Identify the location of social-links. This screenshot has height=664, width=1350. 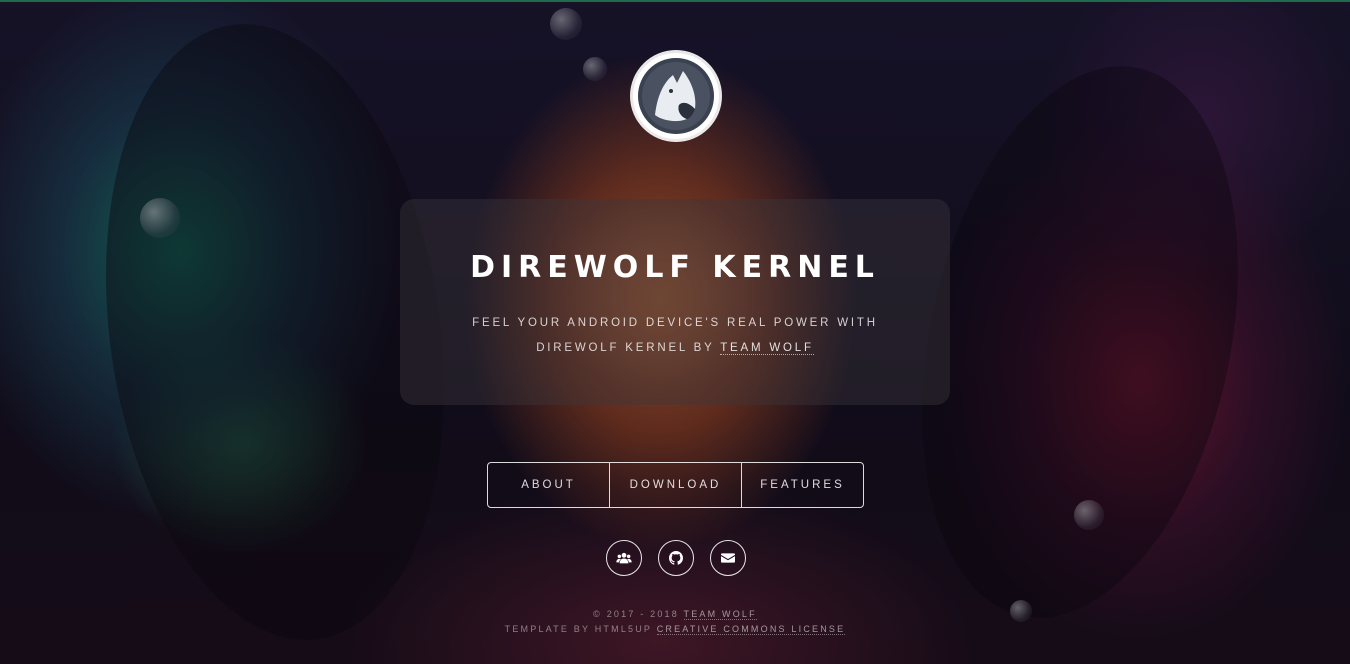
(676, 558).